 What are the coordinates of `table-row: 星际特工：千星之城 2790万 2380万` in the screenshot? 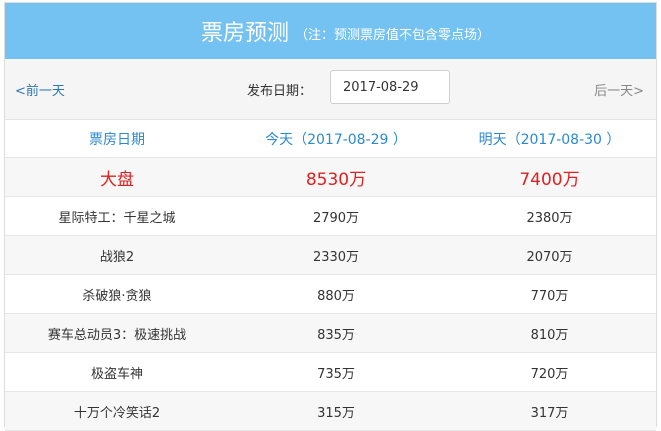 It's located at (330, 216).